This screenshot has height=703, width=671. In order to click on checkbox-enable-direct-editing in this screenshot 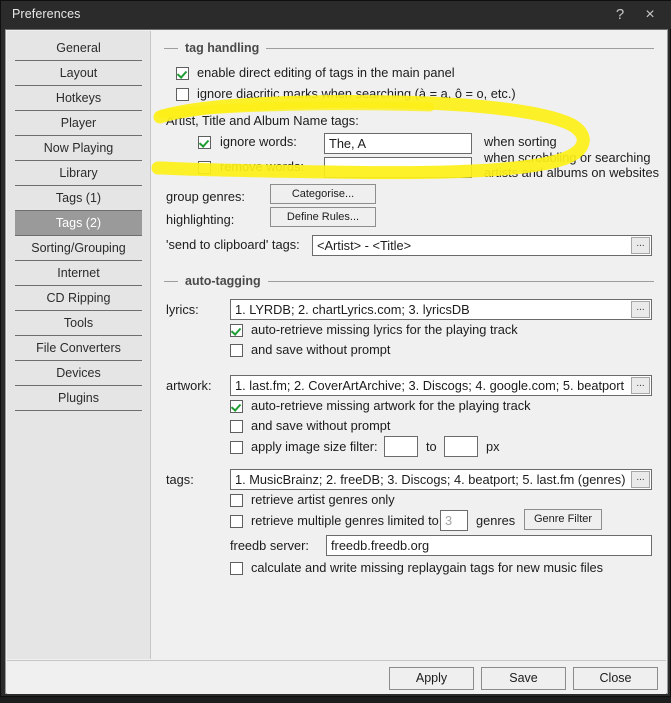, I will do `click(182, 73)`.